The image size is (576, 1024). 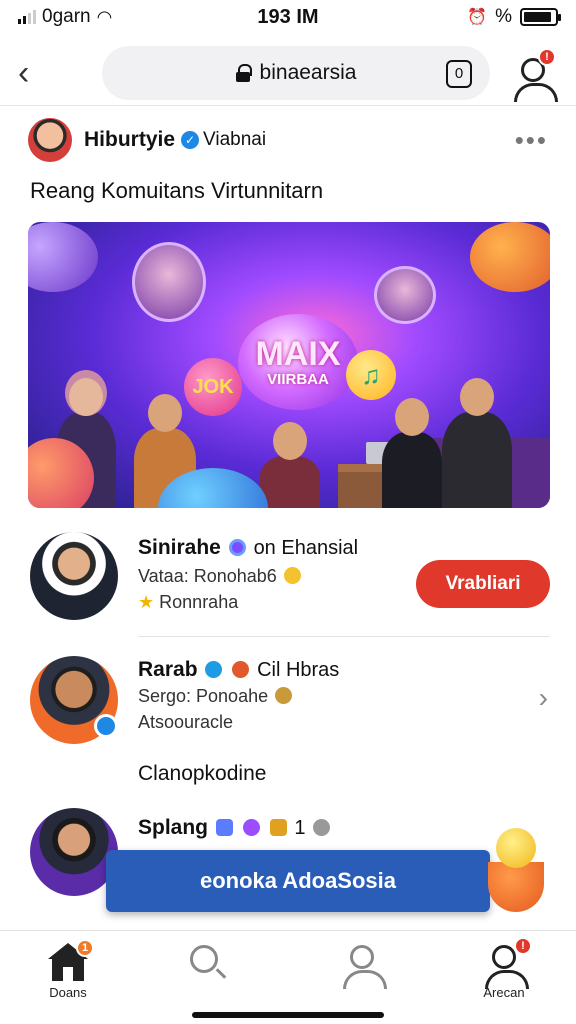 I want to click on signal-icon, so click(x=27, y=17).